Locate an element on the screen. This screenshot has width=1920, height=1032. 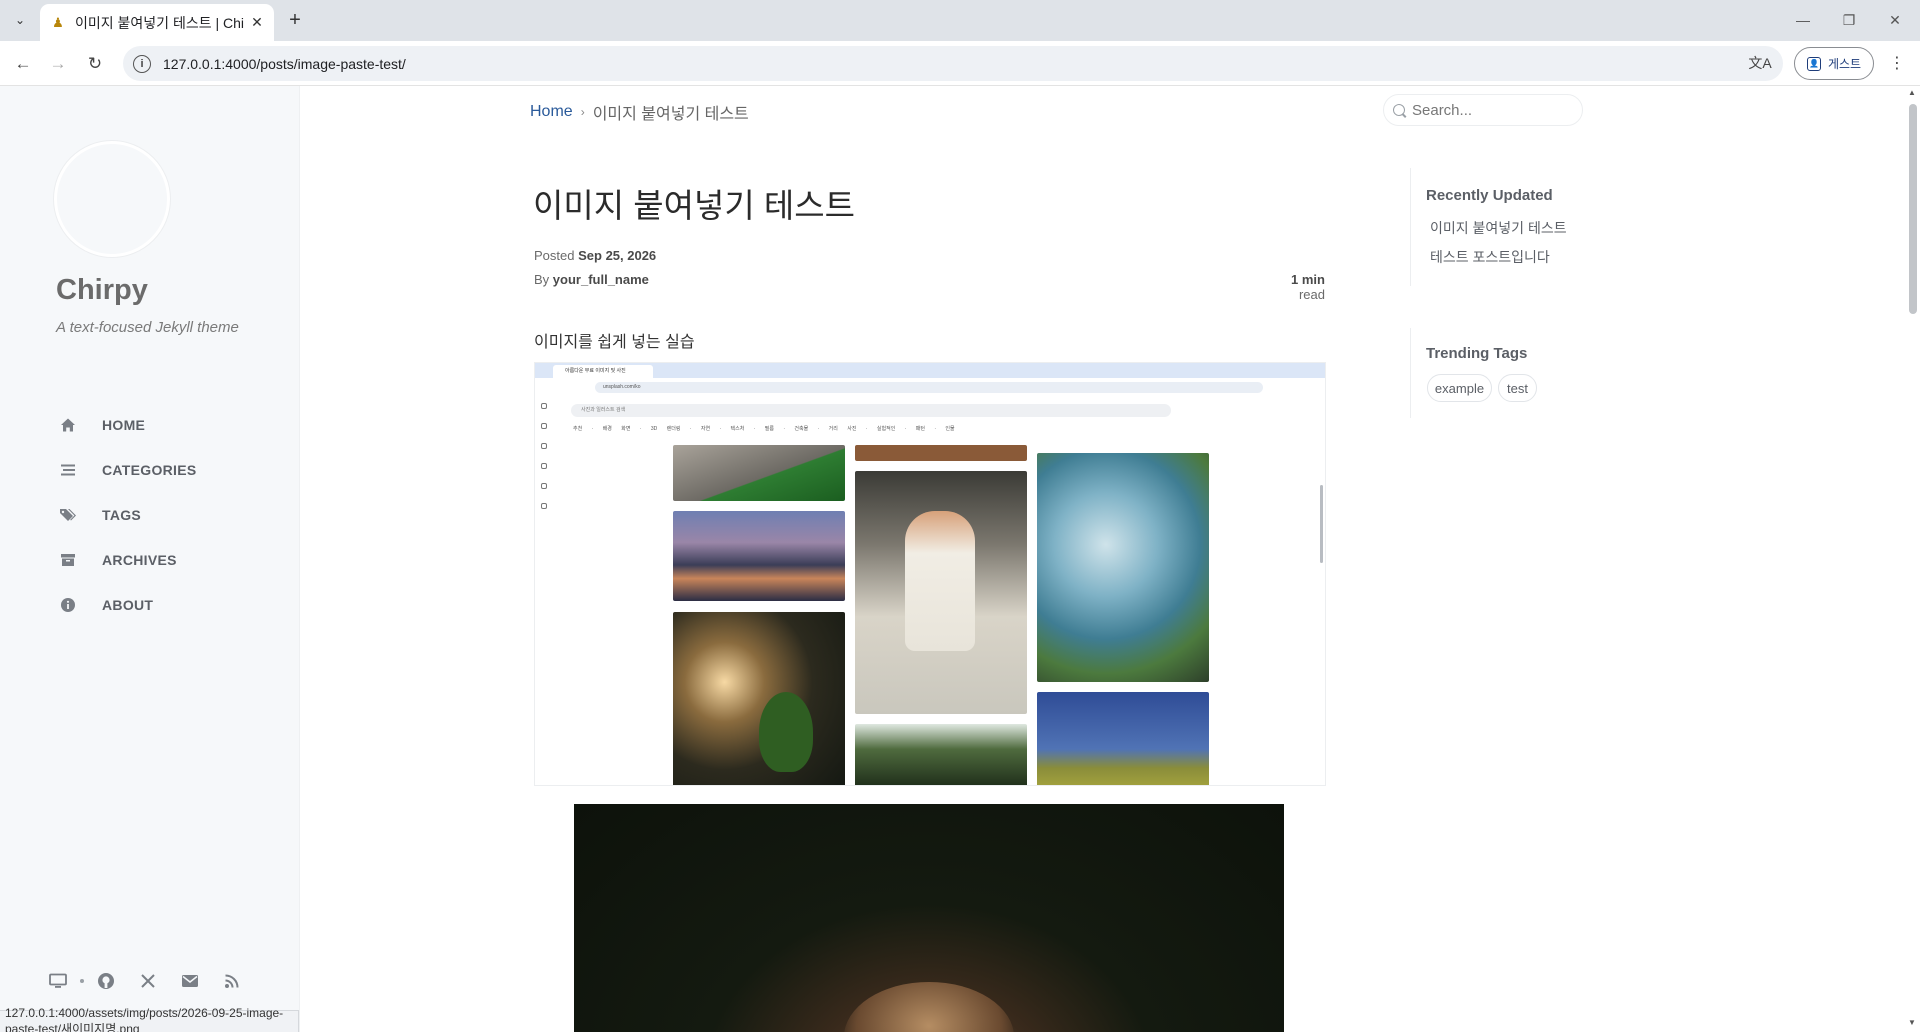
screenshot-rail is located at coordinates (546, 463).